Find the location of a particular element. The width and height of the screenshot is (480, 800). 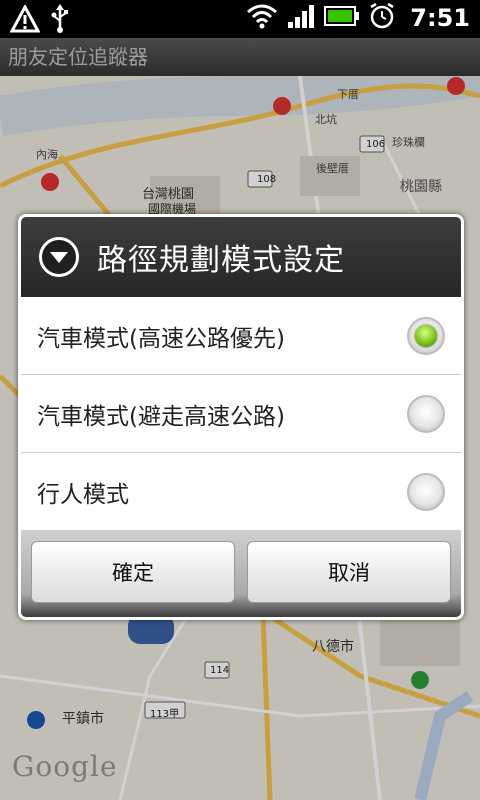

option-label: 汽車模式(高速公路優先) is located at coordinates (161, 338).